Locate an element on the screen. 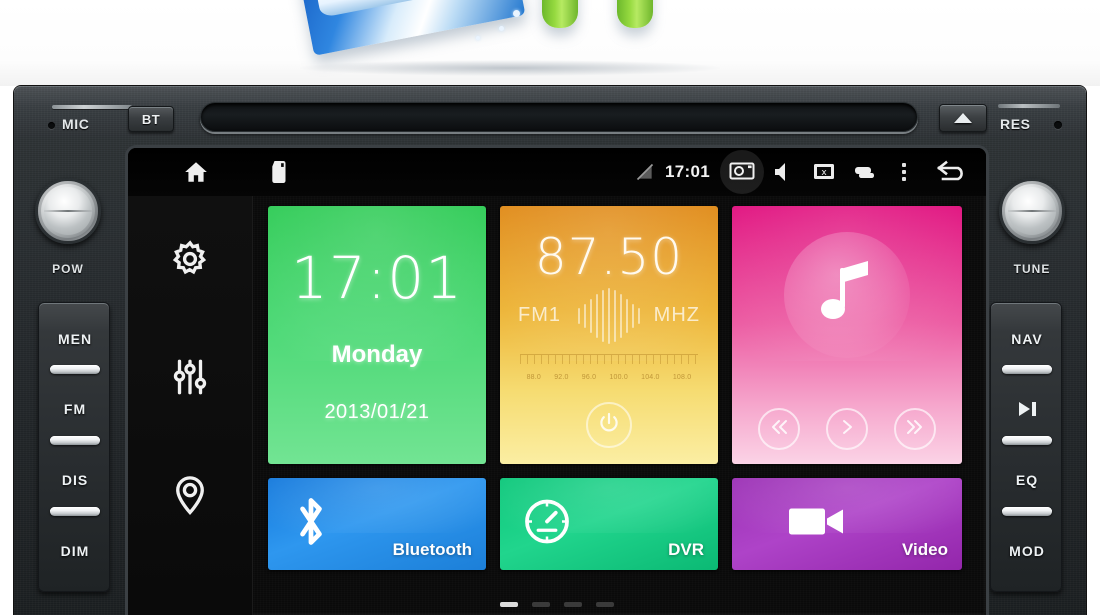 This screenshot has height=615, width=1100. speaker-icon is located at coordinates (784, 172).